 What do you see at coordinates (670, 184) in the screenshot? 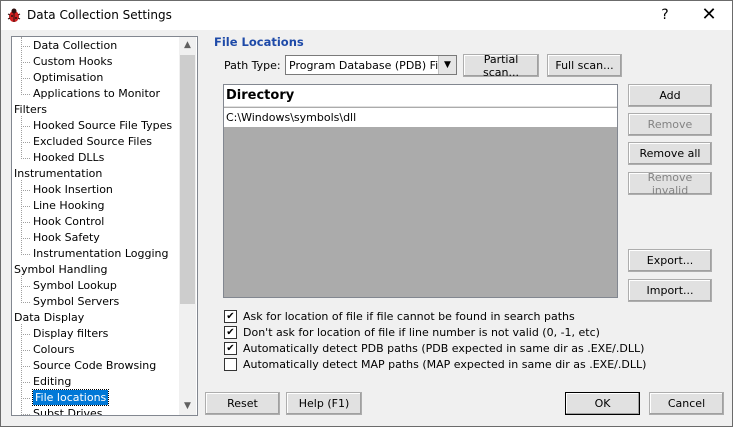
I see `remove-invalid-button: Remove invalid` at bounding box center [670, 184].